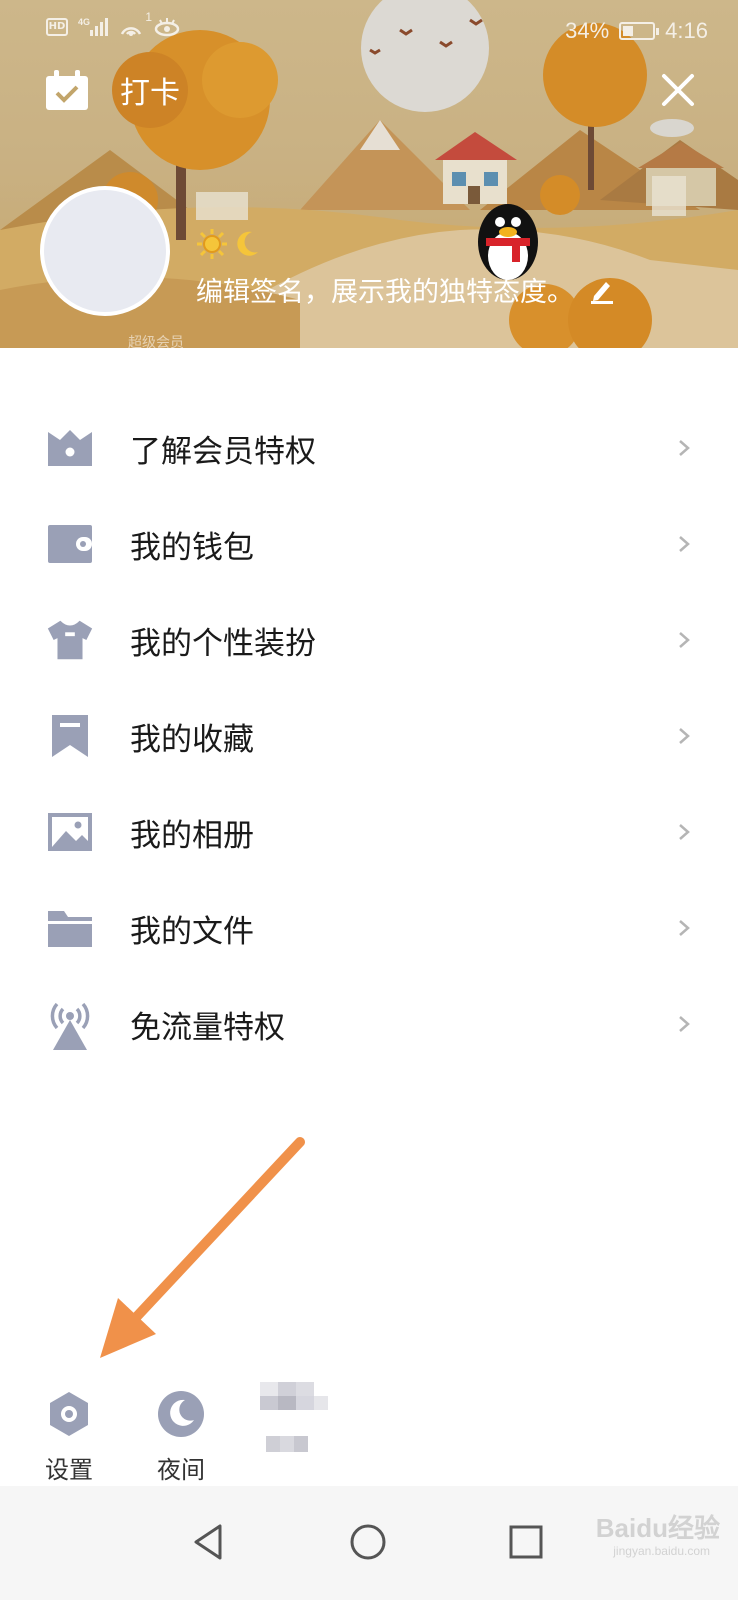 Image resolution: width=738 pixels, height=1600 pixels. What do you see at coordinates (526, 1542) in the screenshot?
I see `recents-icon` at bounding box center [526, 1542].